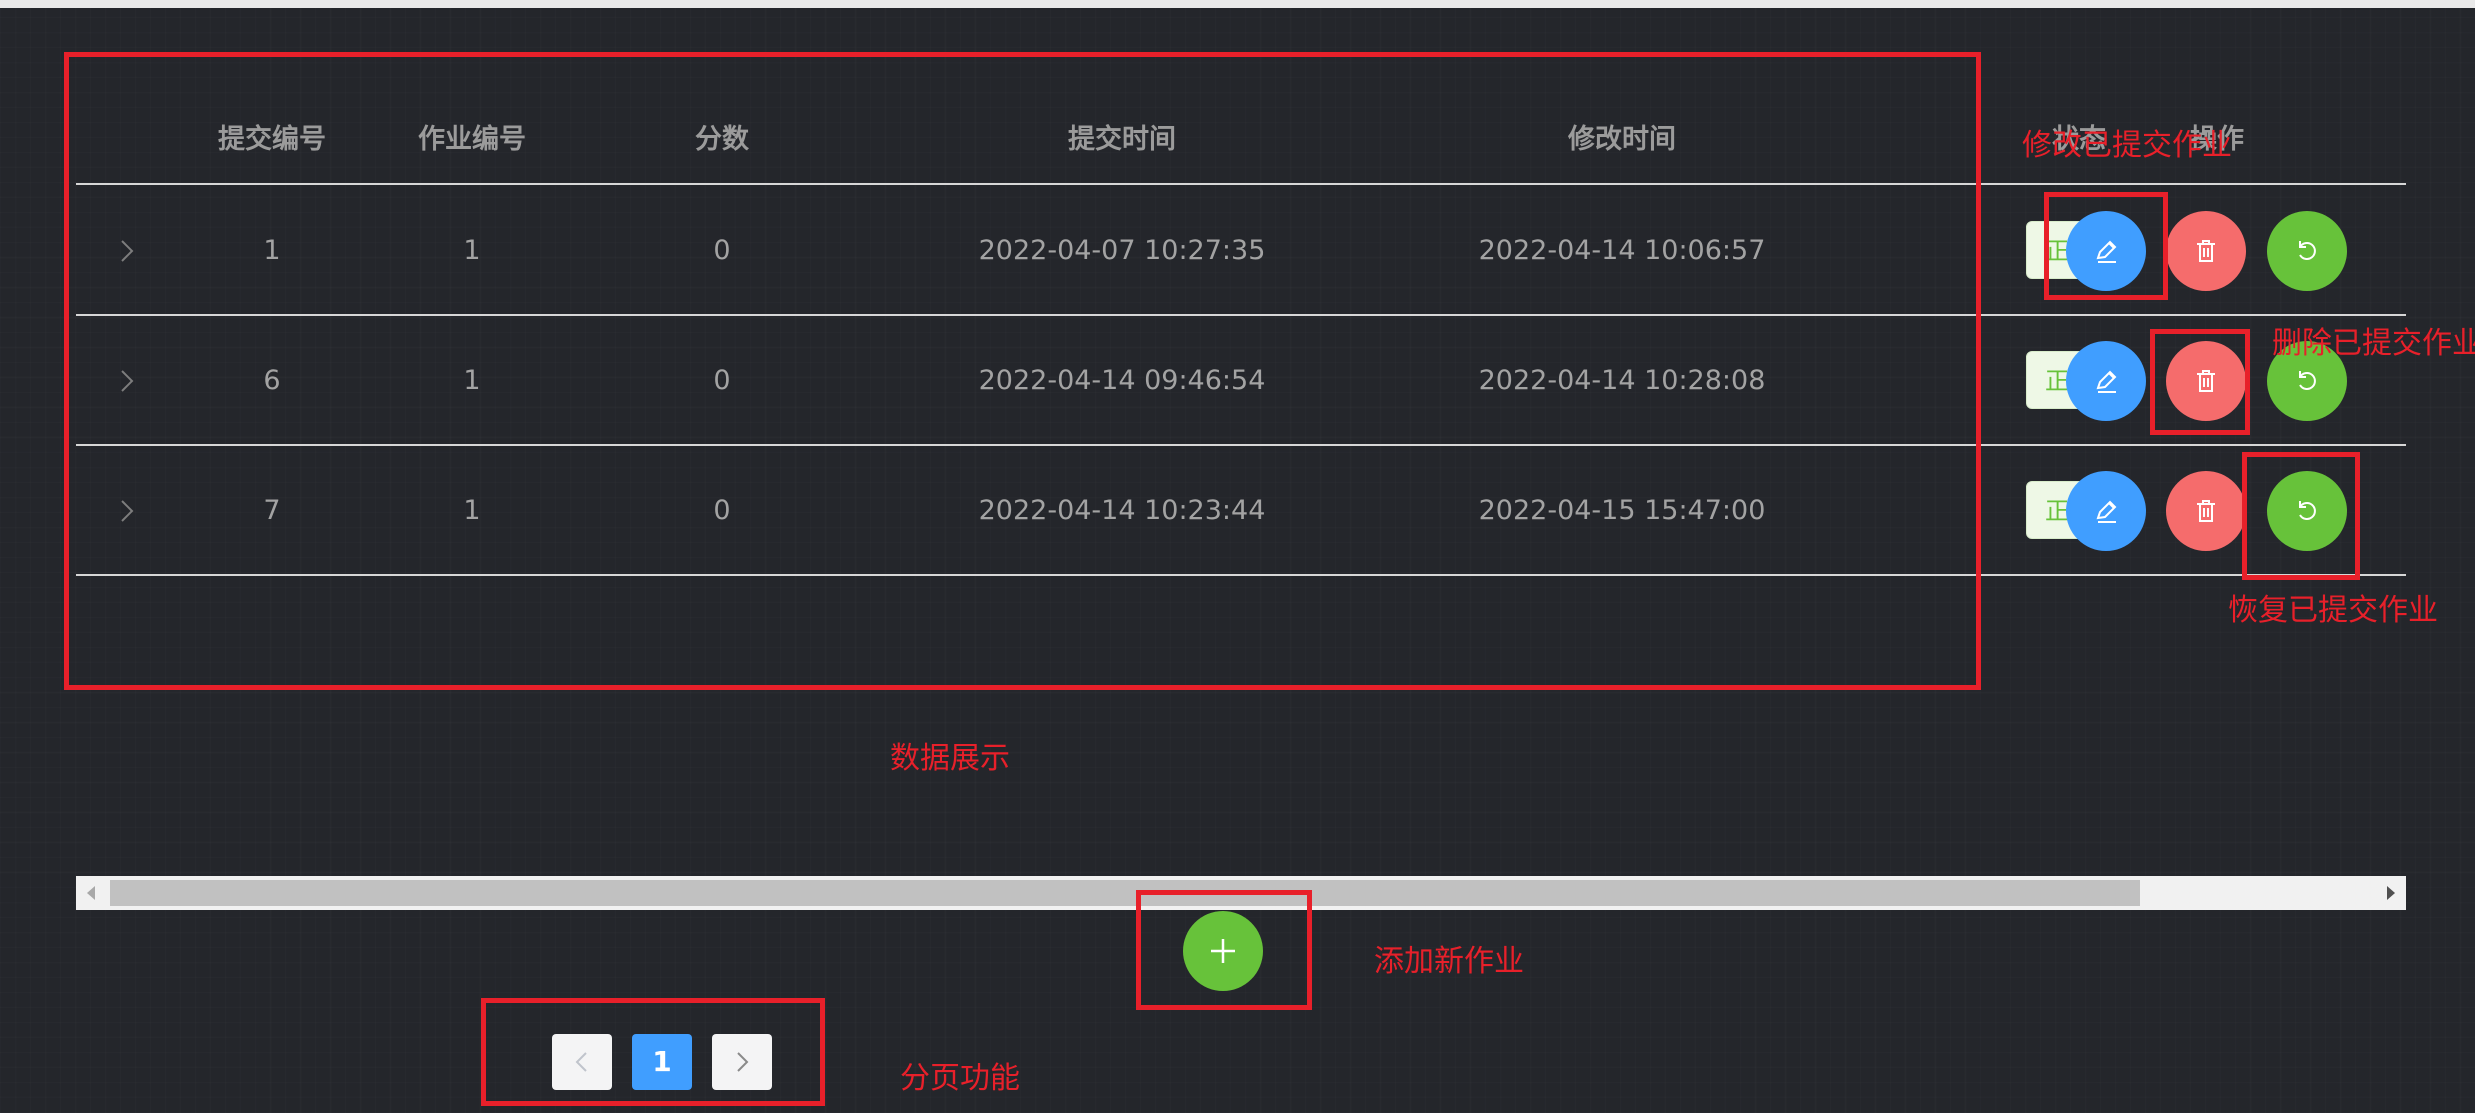 This screenshot has height=1113, width=2475. I want to click on restore-button, so click(2307, 251).